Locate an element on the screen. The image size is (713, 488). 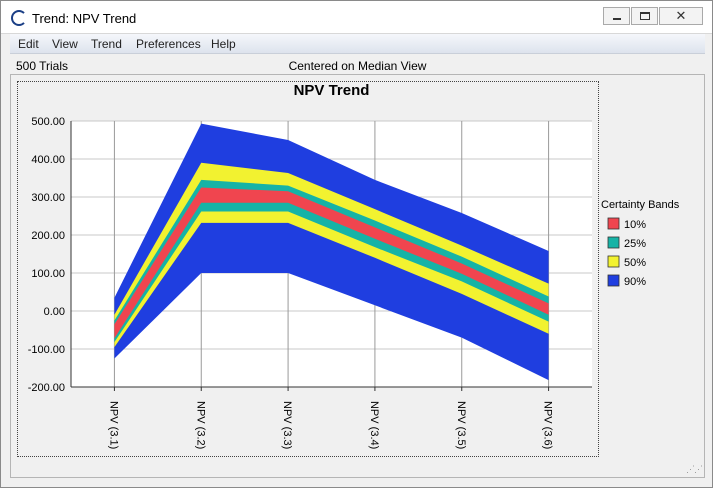
x-tick-label: NPV (3.4) is located at coordinates (374, 425).